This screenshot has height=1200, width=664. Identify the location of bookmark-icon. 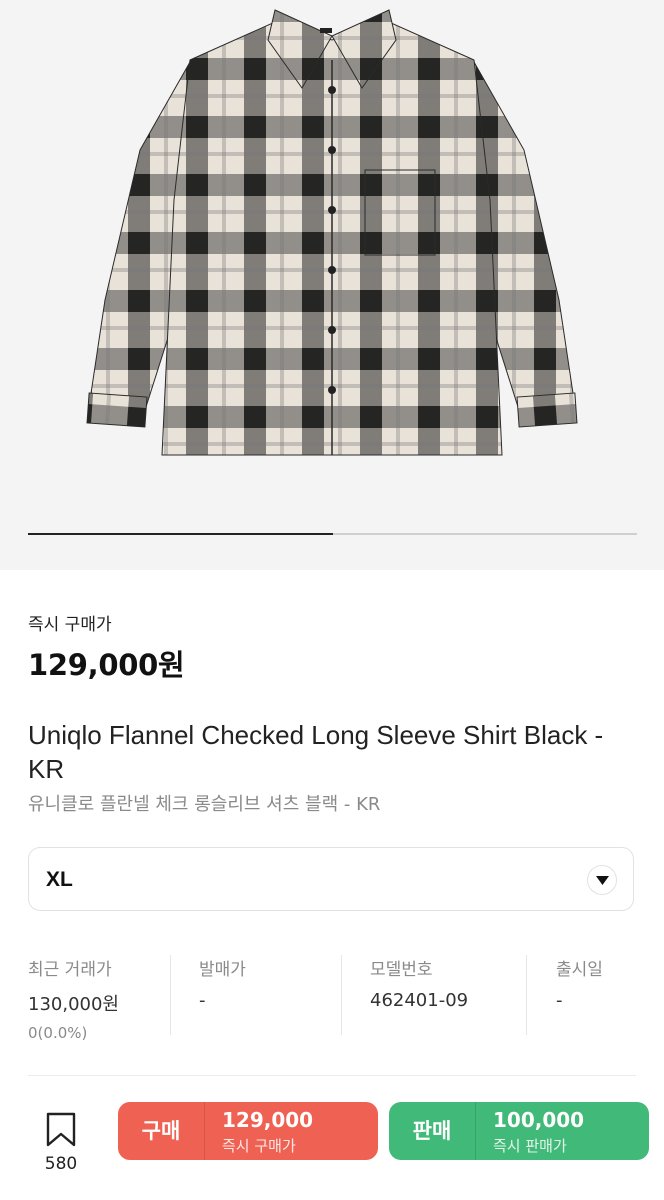
(61, 1129).